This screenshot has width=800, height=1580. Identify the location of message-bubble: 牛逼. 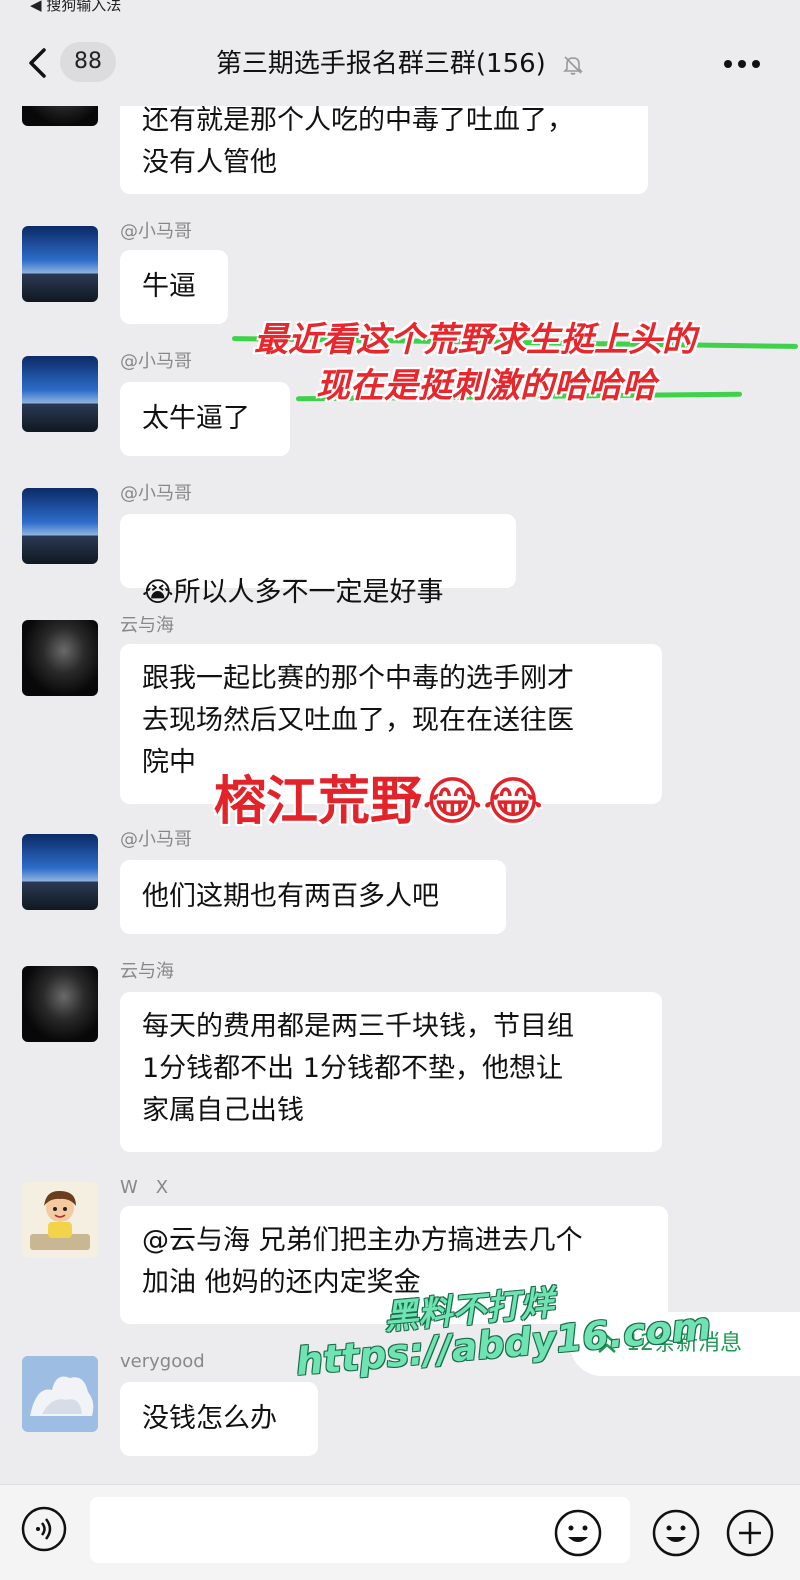
(174, 287).